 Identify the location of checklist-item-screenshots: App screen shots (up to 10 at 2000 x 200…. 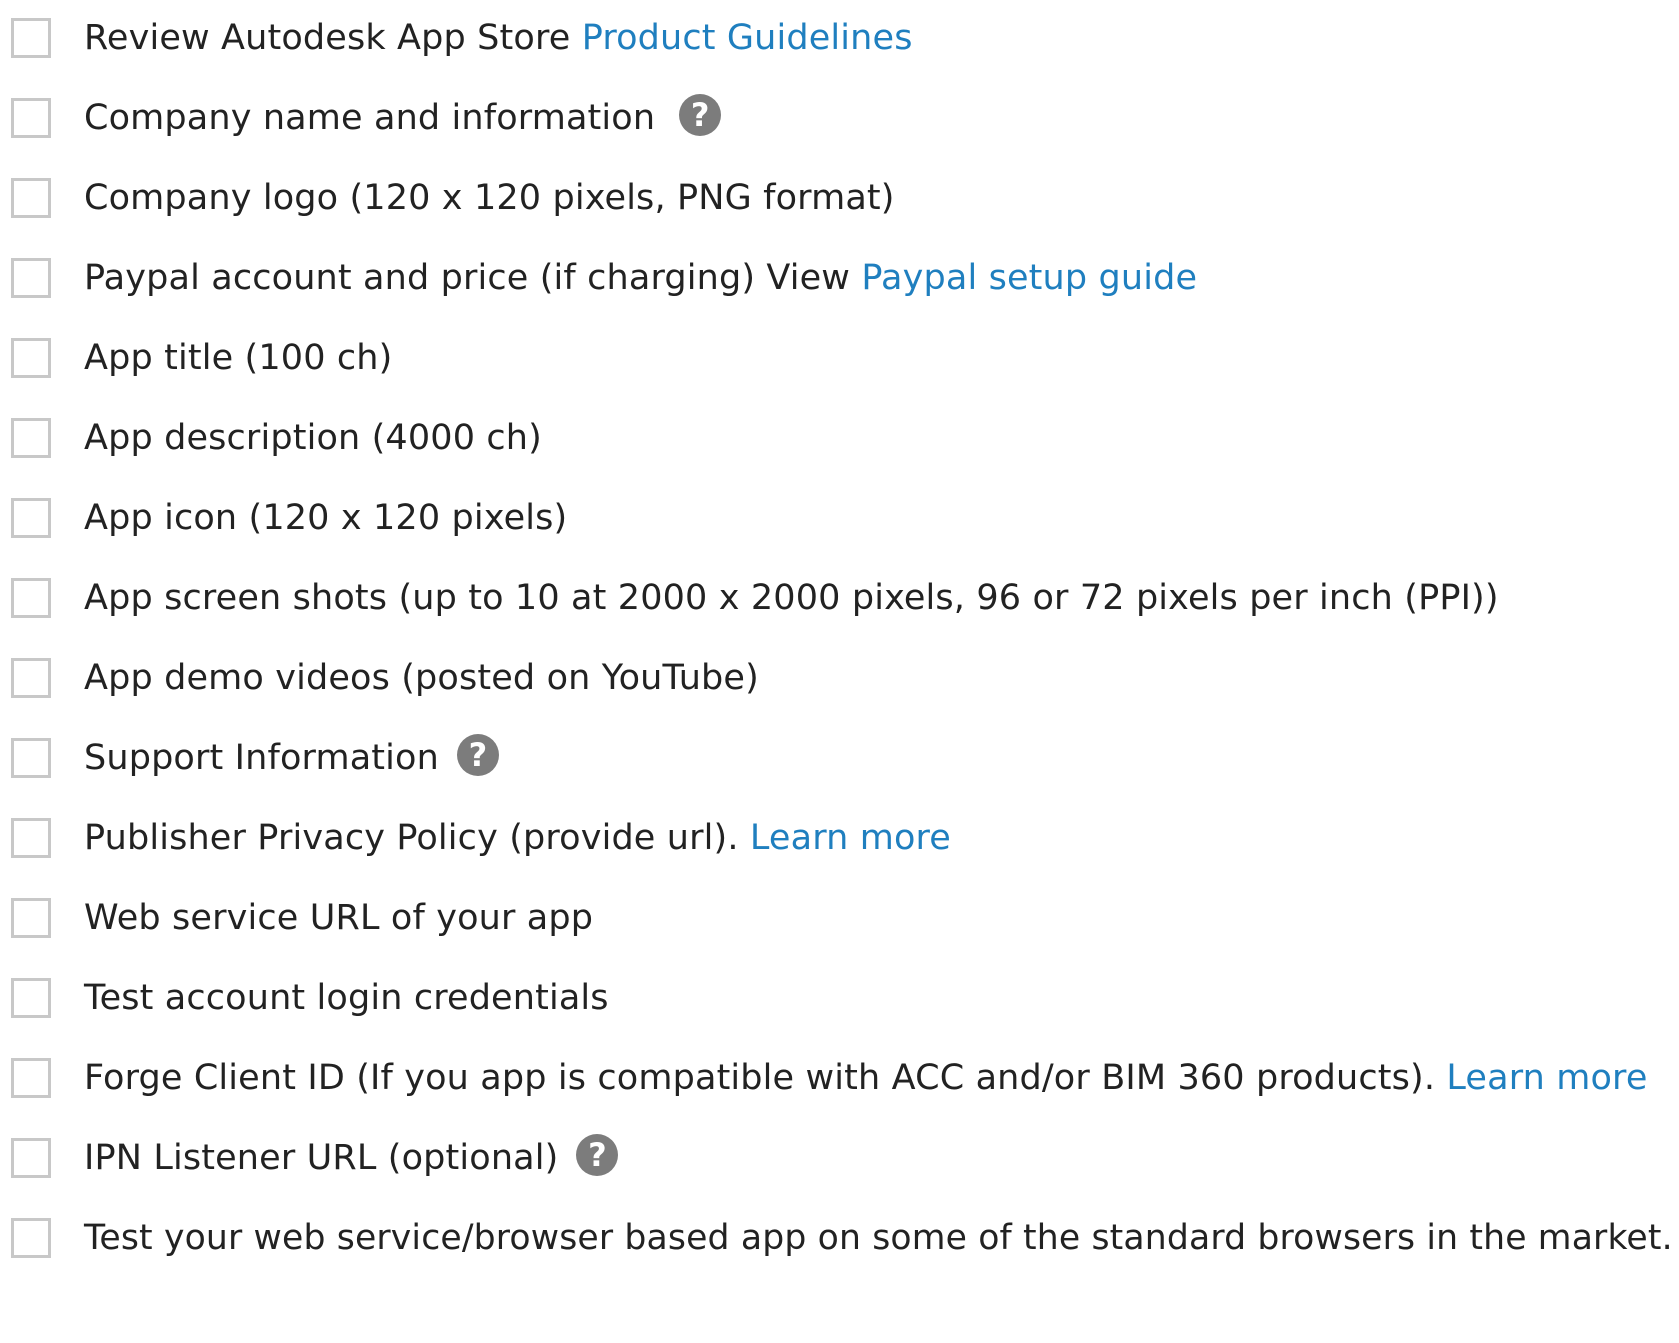
(839, 603).